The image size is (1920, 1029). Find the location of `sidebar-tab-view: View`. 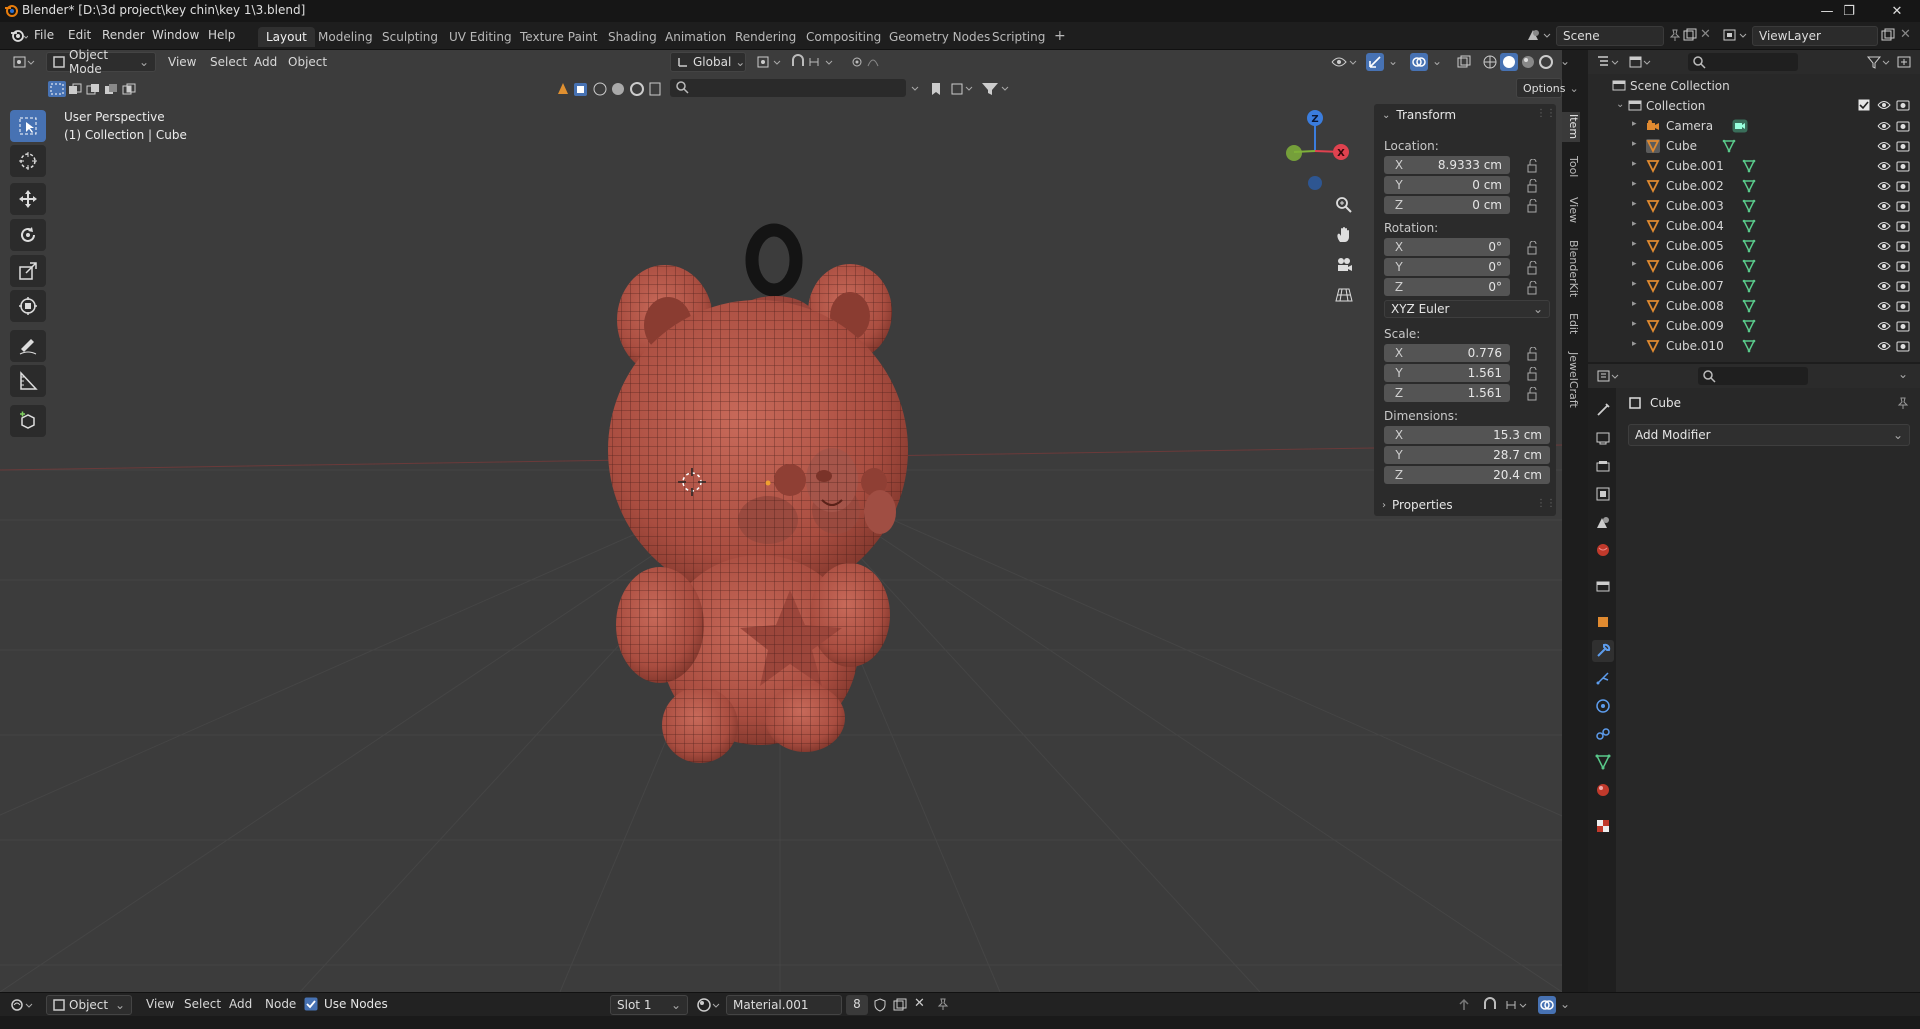

sidebar-tab-view: View is located at coordinates (1571, 210).